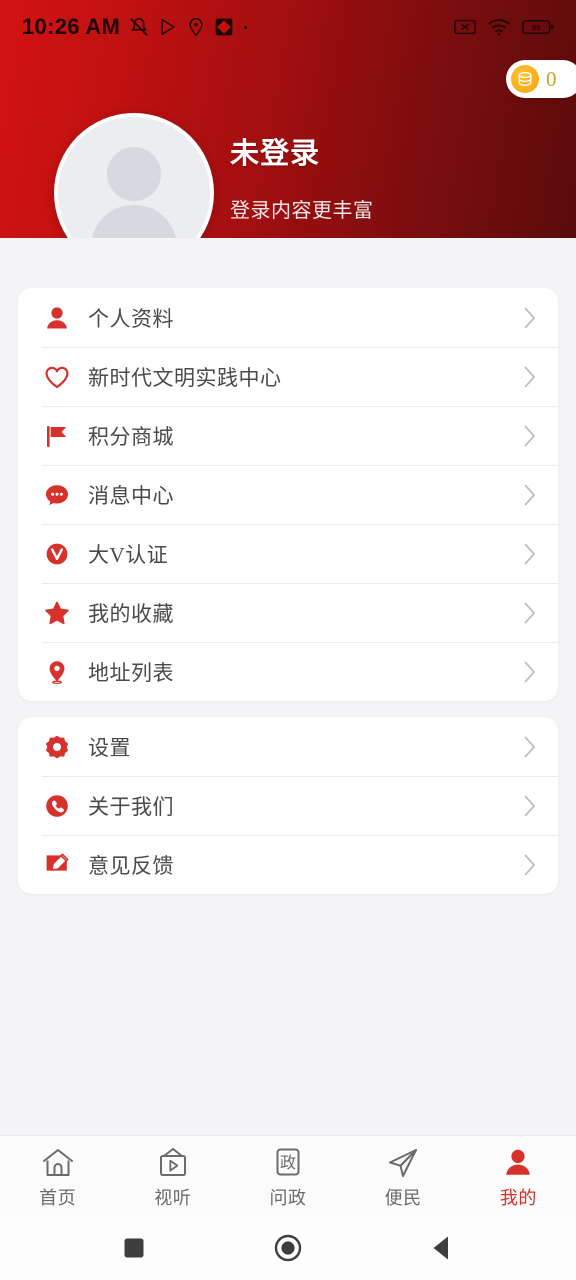 This screenshot has width=576, height=1280. I want to click on status-bar-right: 58, so click(504, 27).